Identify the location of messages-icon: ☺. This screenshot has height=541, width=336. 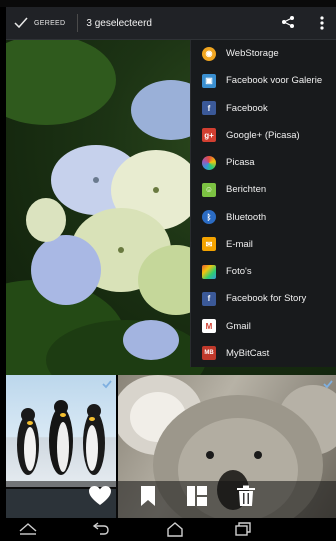
(209, 189).